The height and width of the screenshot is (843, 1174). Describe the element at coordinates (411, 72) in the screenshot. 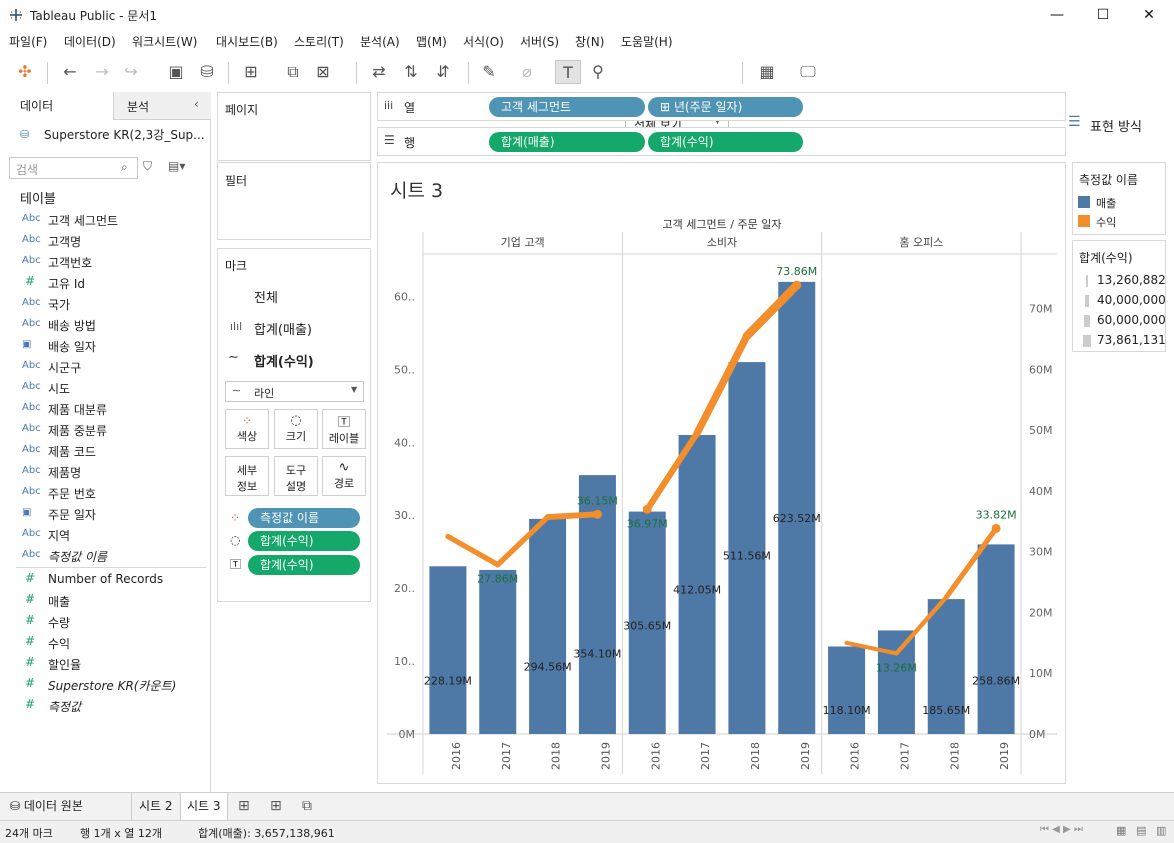

I see `sort-ascending-icon: ⇅` at that location.